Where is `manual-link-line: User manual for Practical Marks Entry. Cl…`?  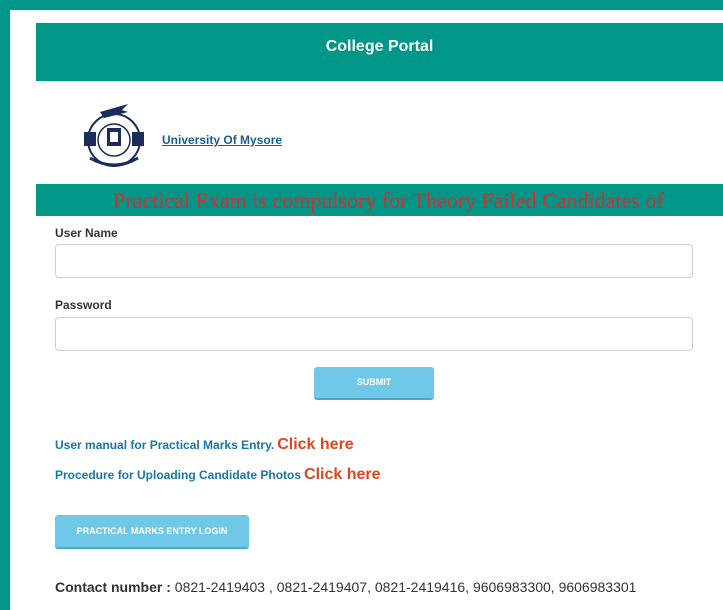
manual-link-line: User manual for Practical Marks Entry. Cl… is located at coordinates (204, 445).